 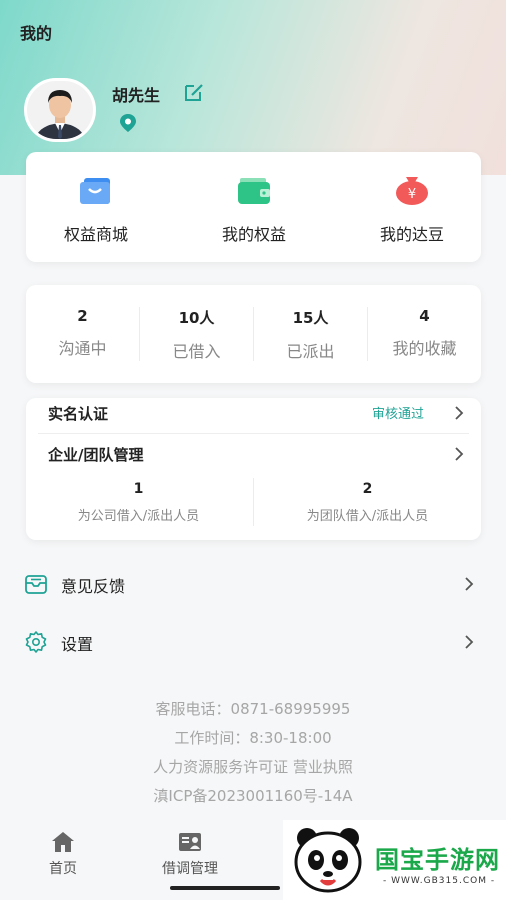 I want to click on user-name: 胡先生, so click(x=136, y=95).